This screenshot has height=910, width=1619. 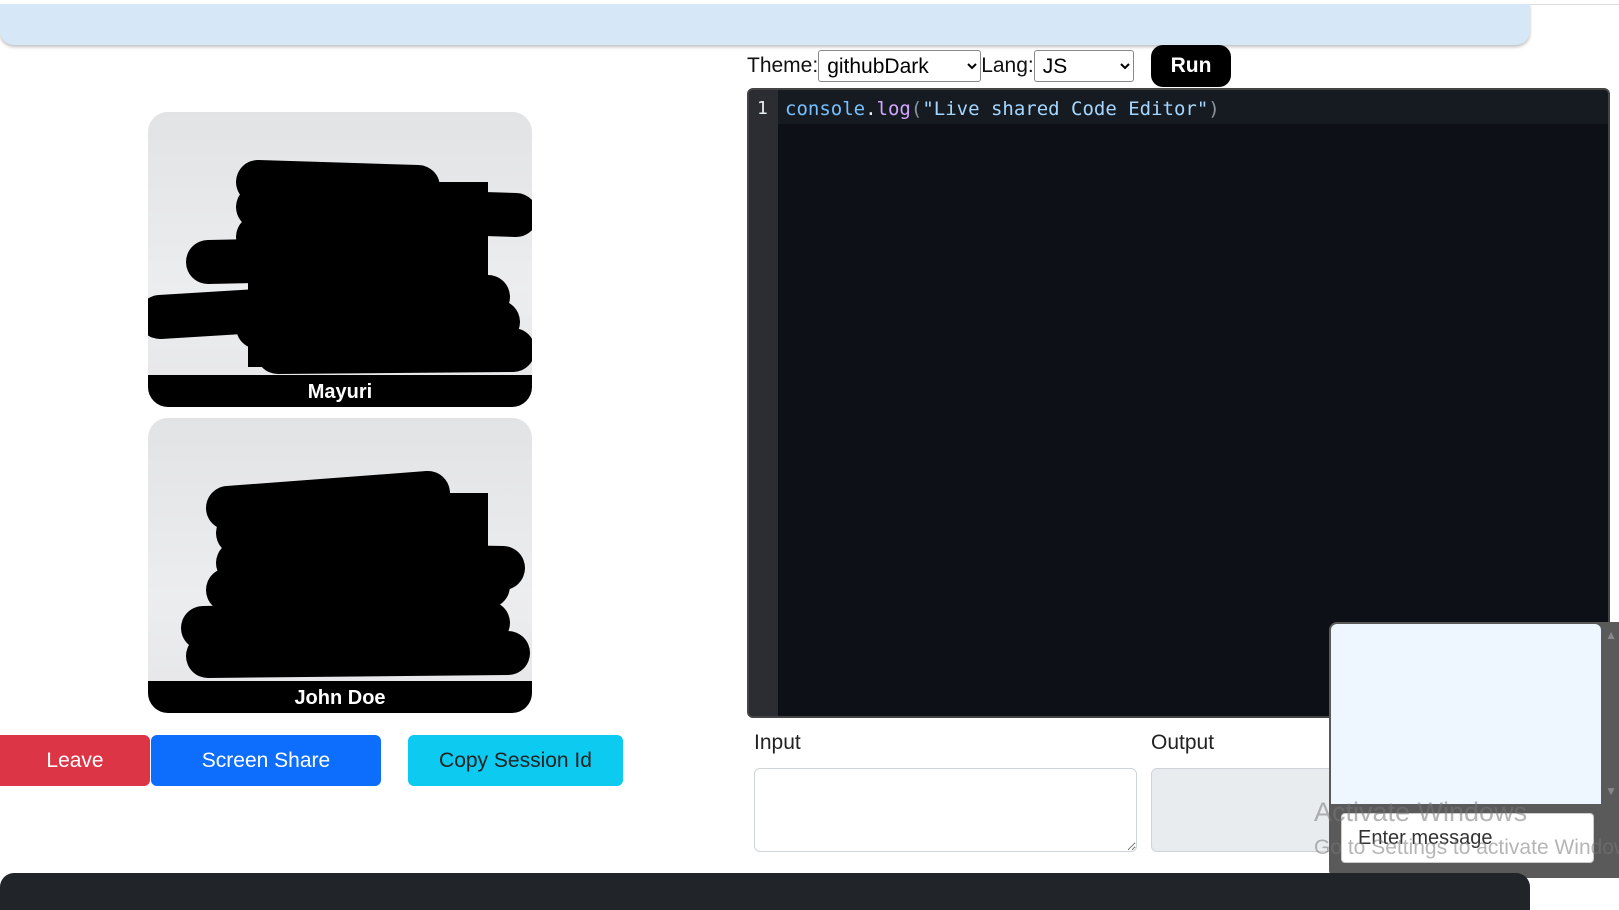 I want to click on leave-button: Leave, so click(x=75, y=760).